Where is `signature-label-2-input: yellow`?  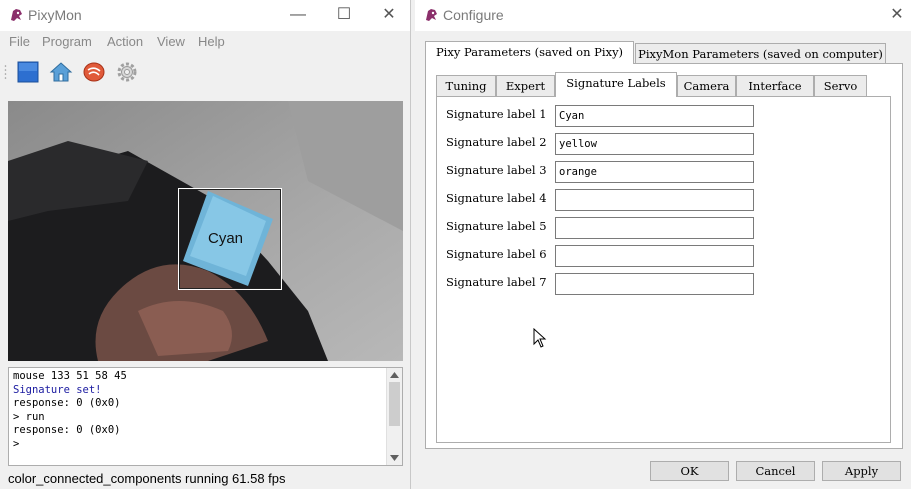
signature-label-2-input: yellow is located at coordinates (654, 144).